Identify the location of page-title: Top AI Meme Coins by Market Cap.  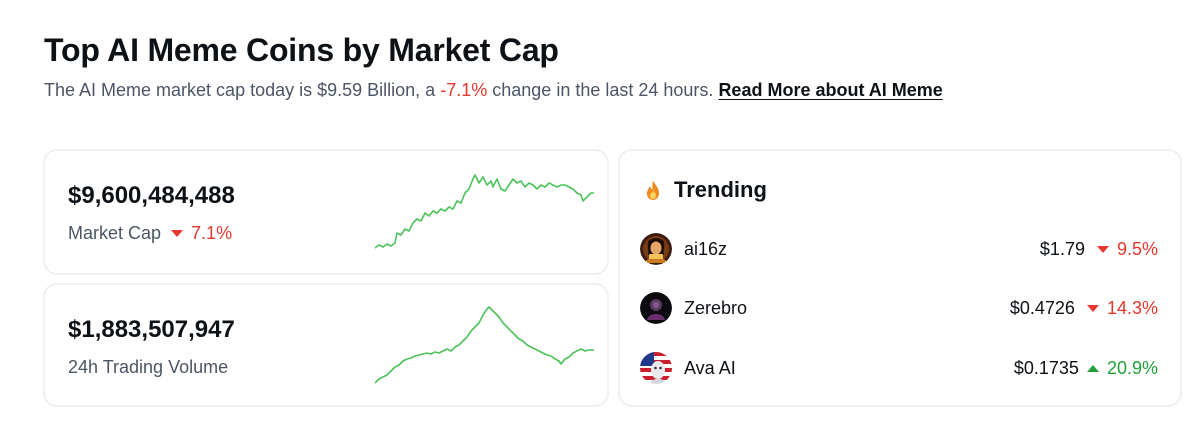
(301, 50).